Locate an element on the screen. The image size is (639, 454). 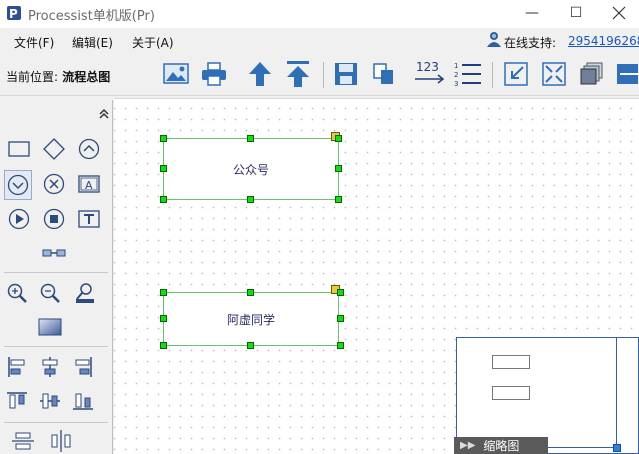
gradient-fill-icon is located at coordinates (50, 327).